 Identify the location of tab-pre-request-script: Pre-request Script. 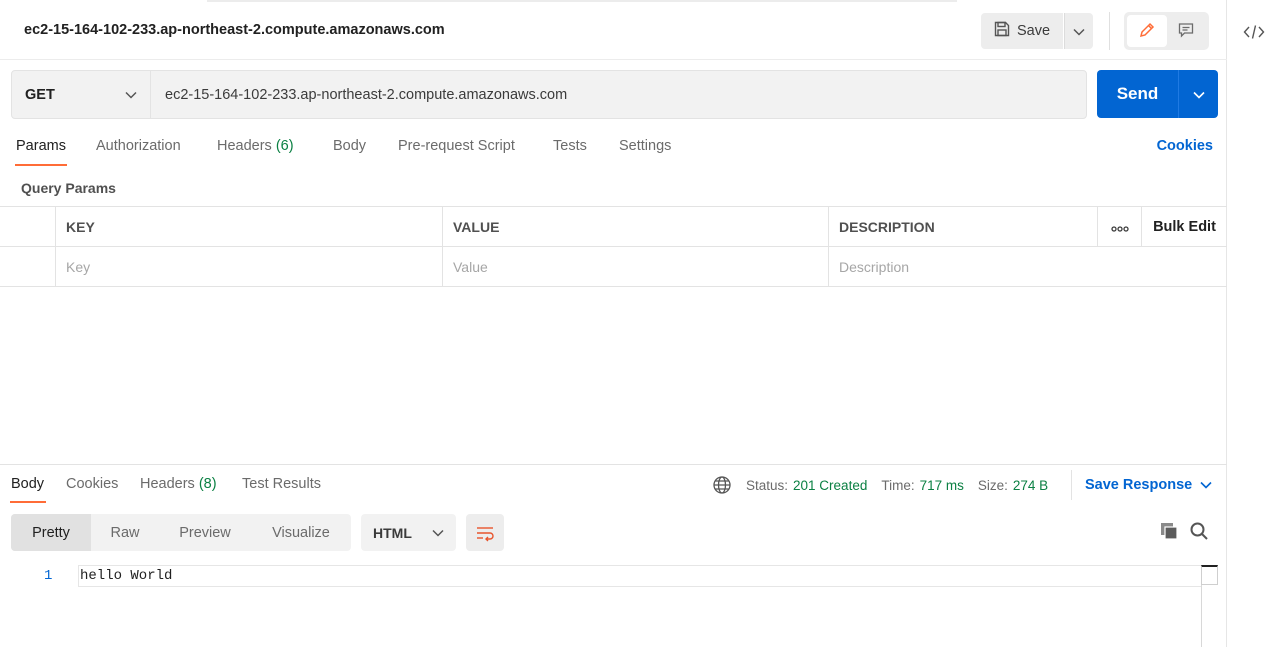
(456, 146).